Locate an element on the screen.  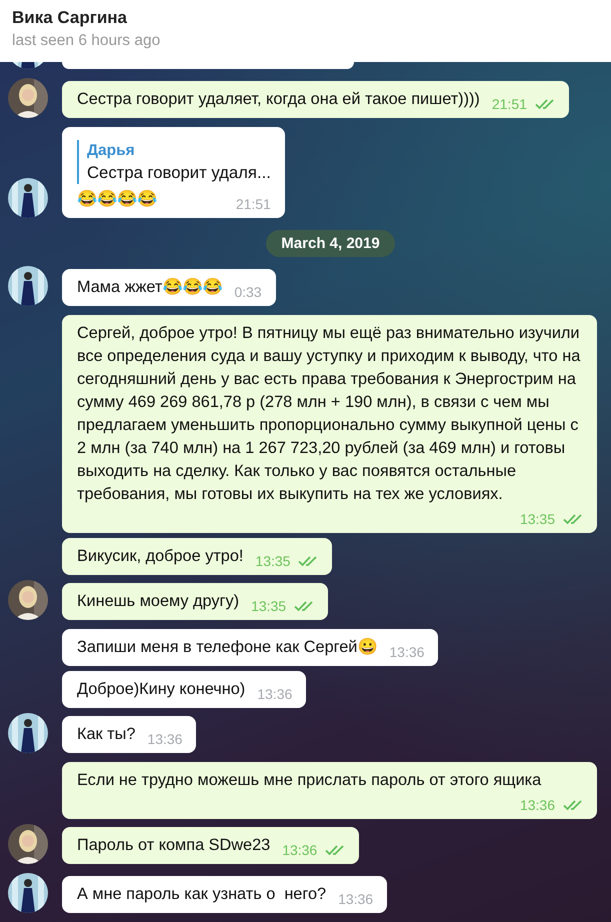
message-text: Как ты? is located at coordinates (106, 734).